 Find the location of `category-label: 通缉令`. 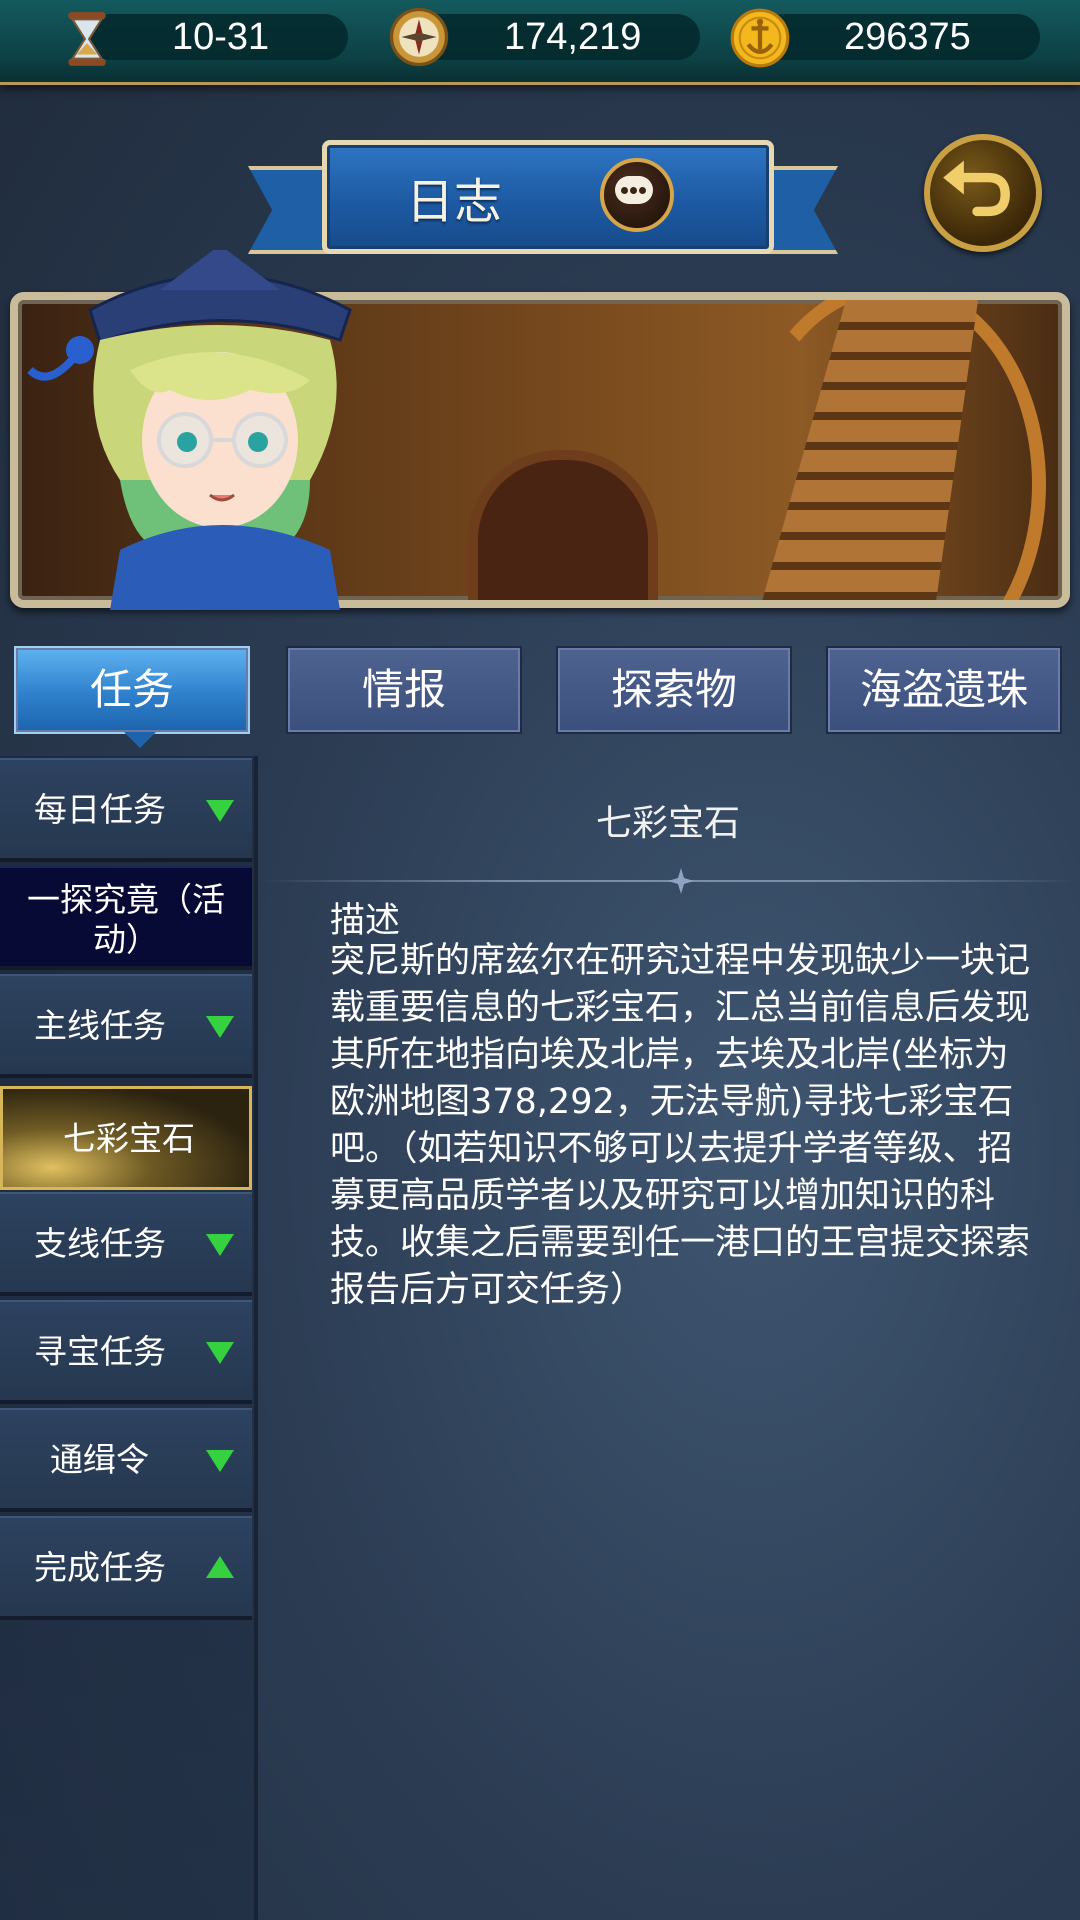

category-label: 通缉令 is located at coordinates (99, 1459).